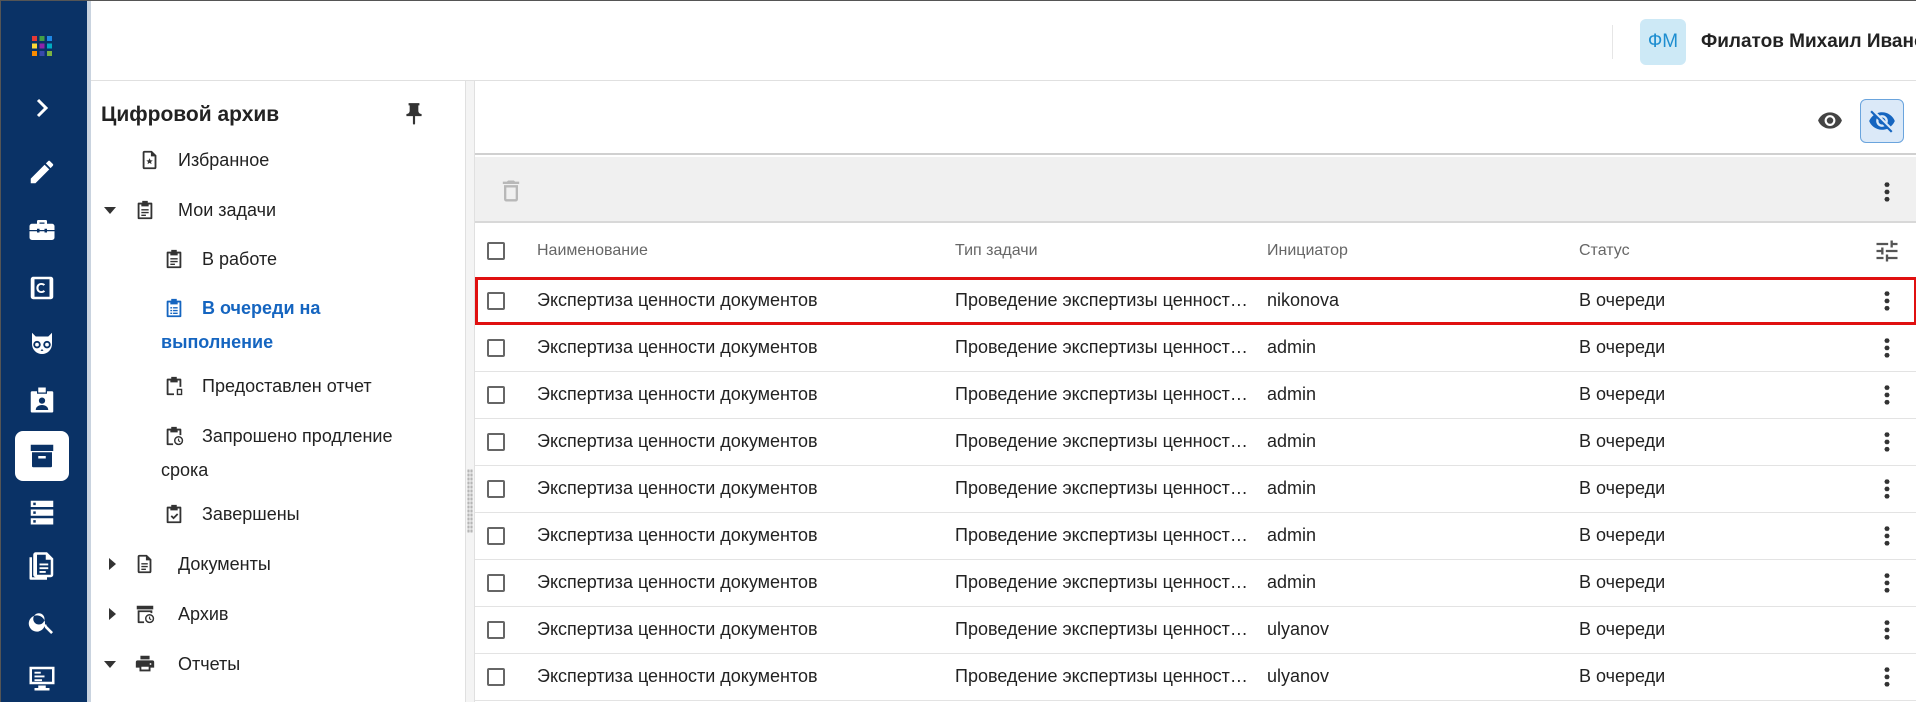  What do you see at coordinates (278, 453) in the screenshot?
I see `sidebar-item-extension-requested: Запрошено продление срока` at bounding box center [278, 453].